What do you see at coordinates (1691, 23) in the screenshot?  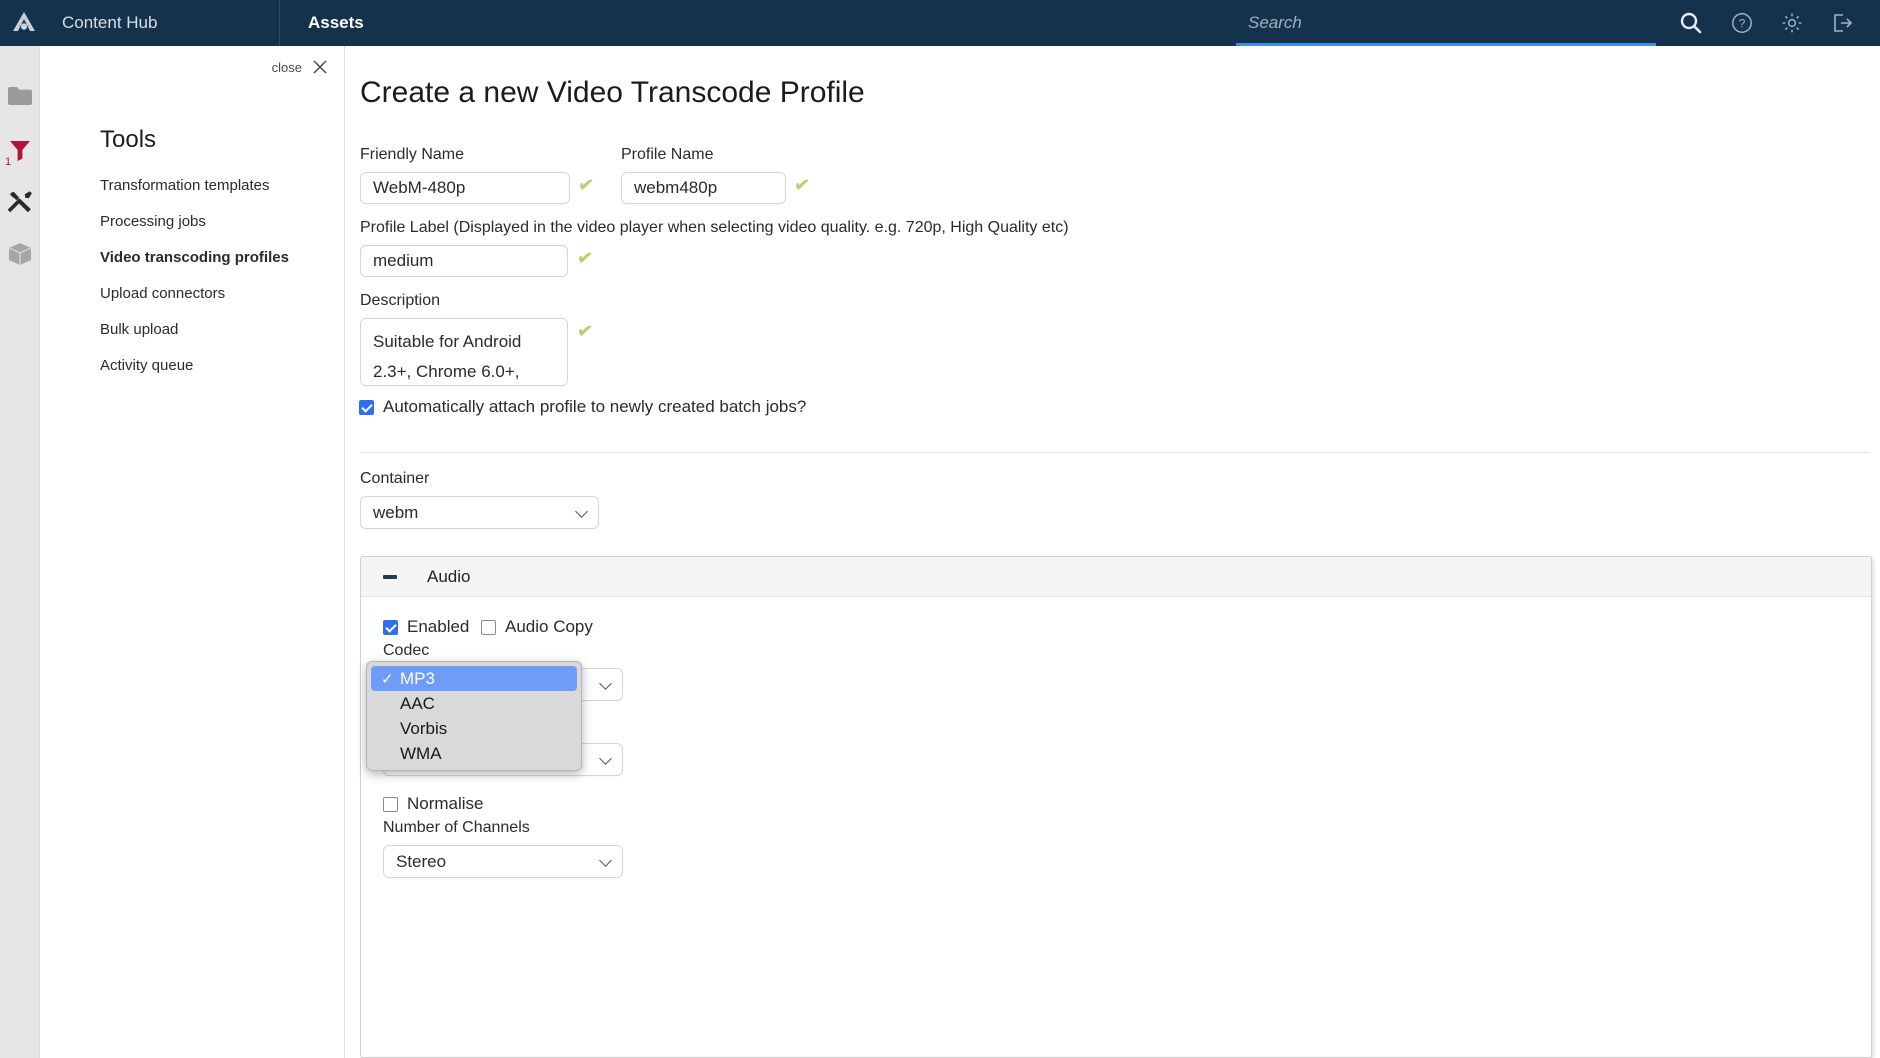 I see `search-icon` at bounding box center [1691, 23].